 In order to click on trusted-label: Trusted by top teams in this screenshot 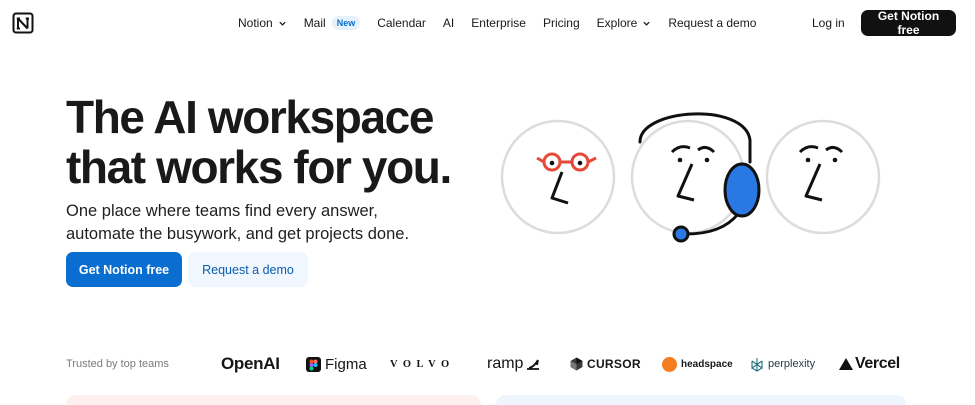, I will do `click(117, 364)`.